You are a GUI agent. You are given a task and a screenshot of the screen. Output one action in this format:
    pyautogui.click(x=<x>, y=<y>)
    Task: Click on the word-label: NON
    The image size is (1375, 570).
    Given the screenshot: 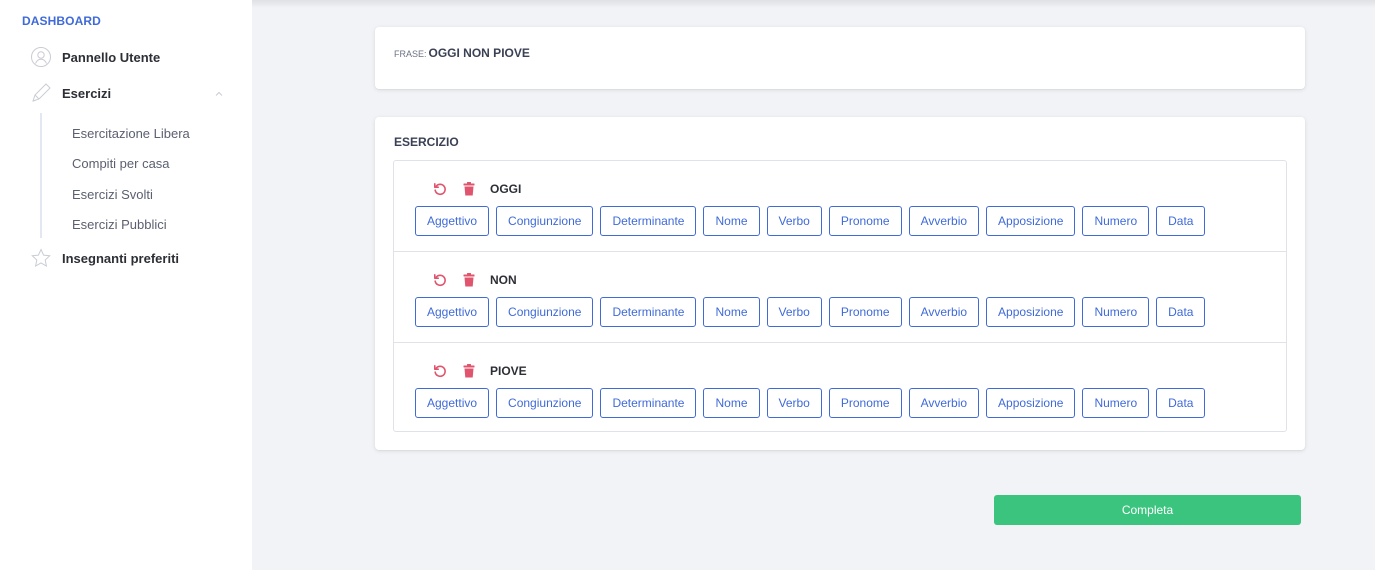 What is the action you would take?
    pyautogui.click(x=503, y=280)
    